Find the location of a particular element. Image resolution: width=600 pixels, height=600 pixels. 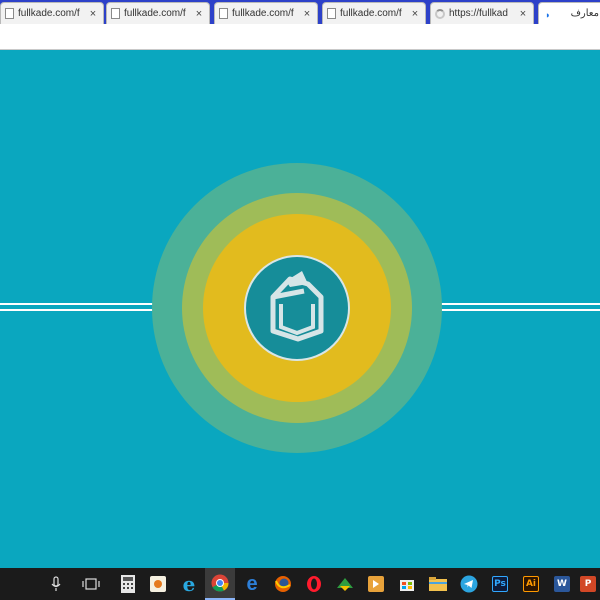

microphone-icon is located at coordinates (56, 584).